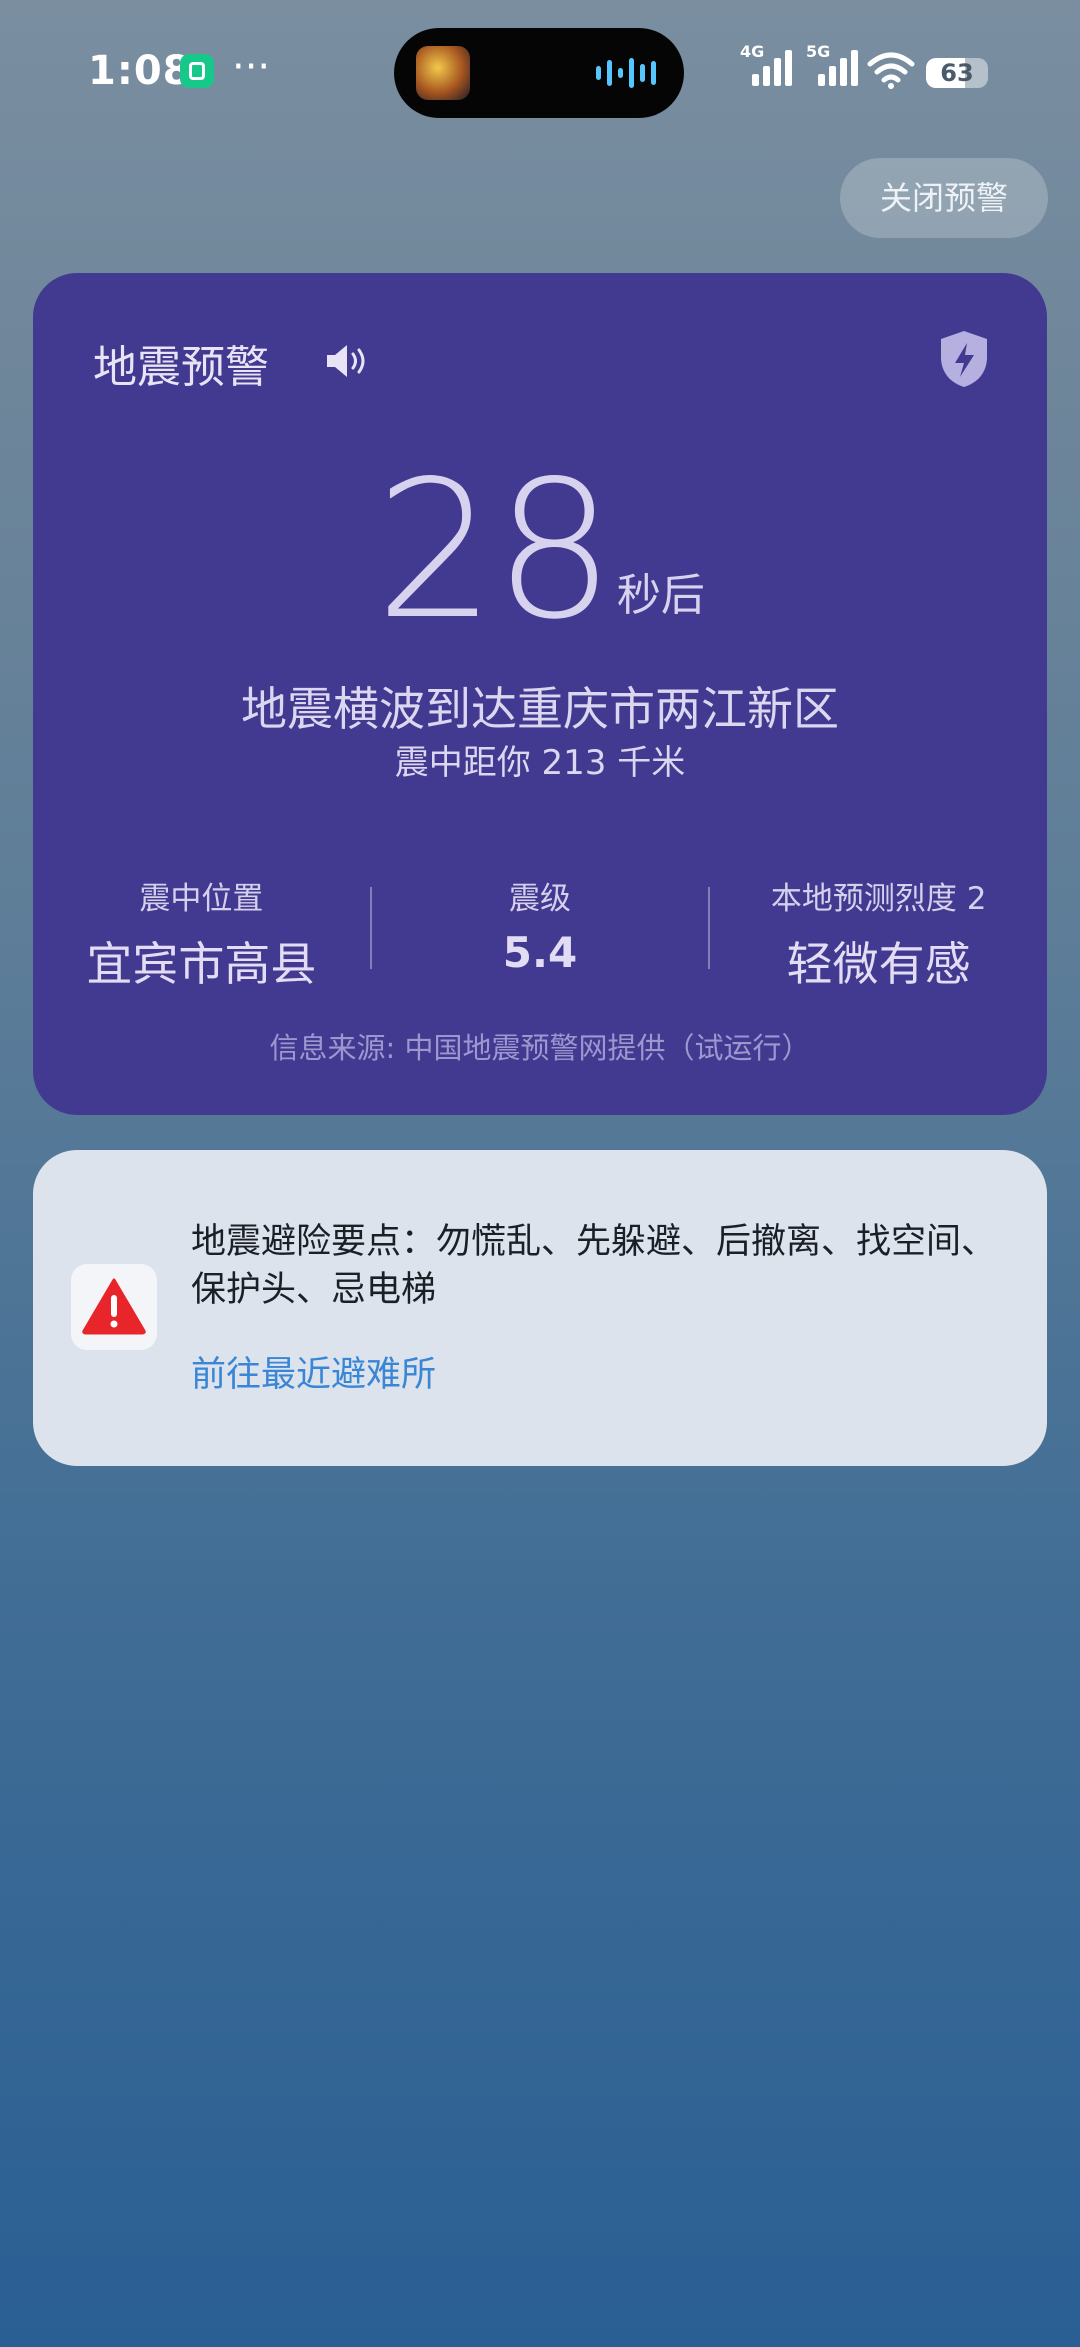 The height and width of the screenshot is (2347, 1080). What do you see at coordinates (181, 367) in the screenshot?
I see `alert-title: 地震预警` at bounding box center [181, 367].